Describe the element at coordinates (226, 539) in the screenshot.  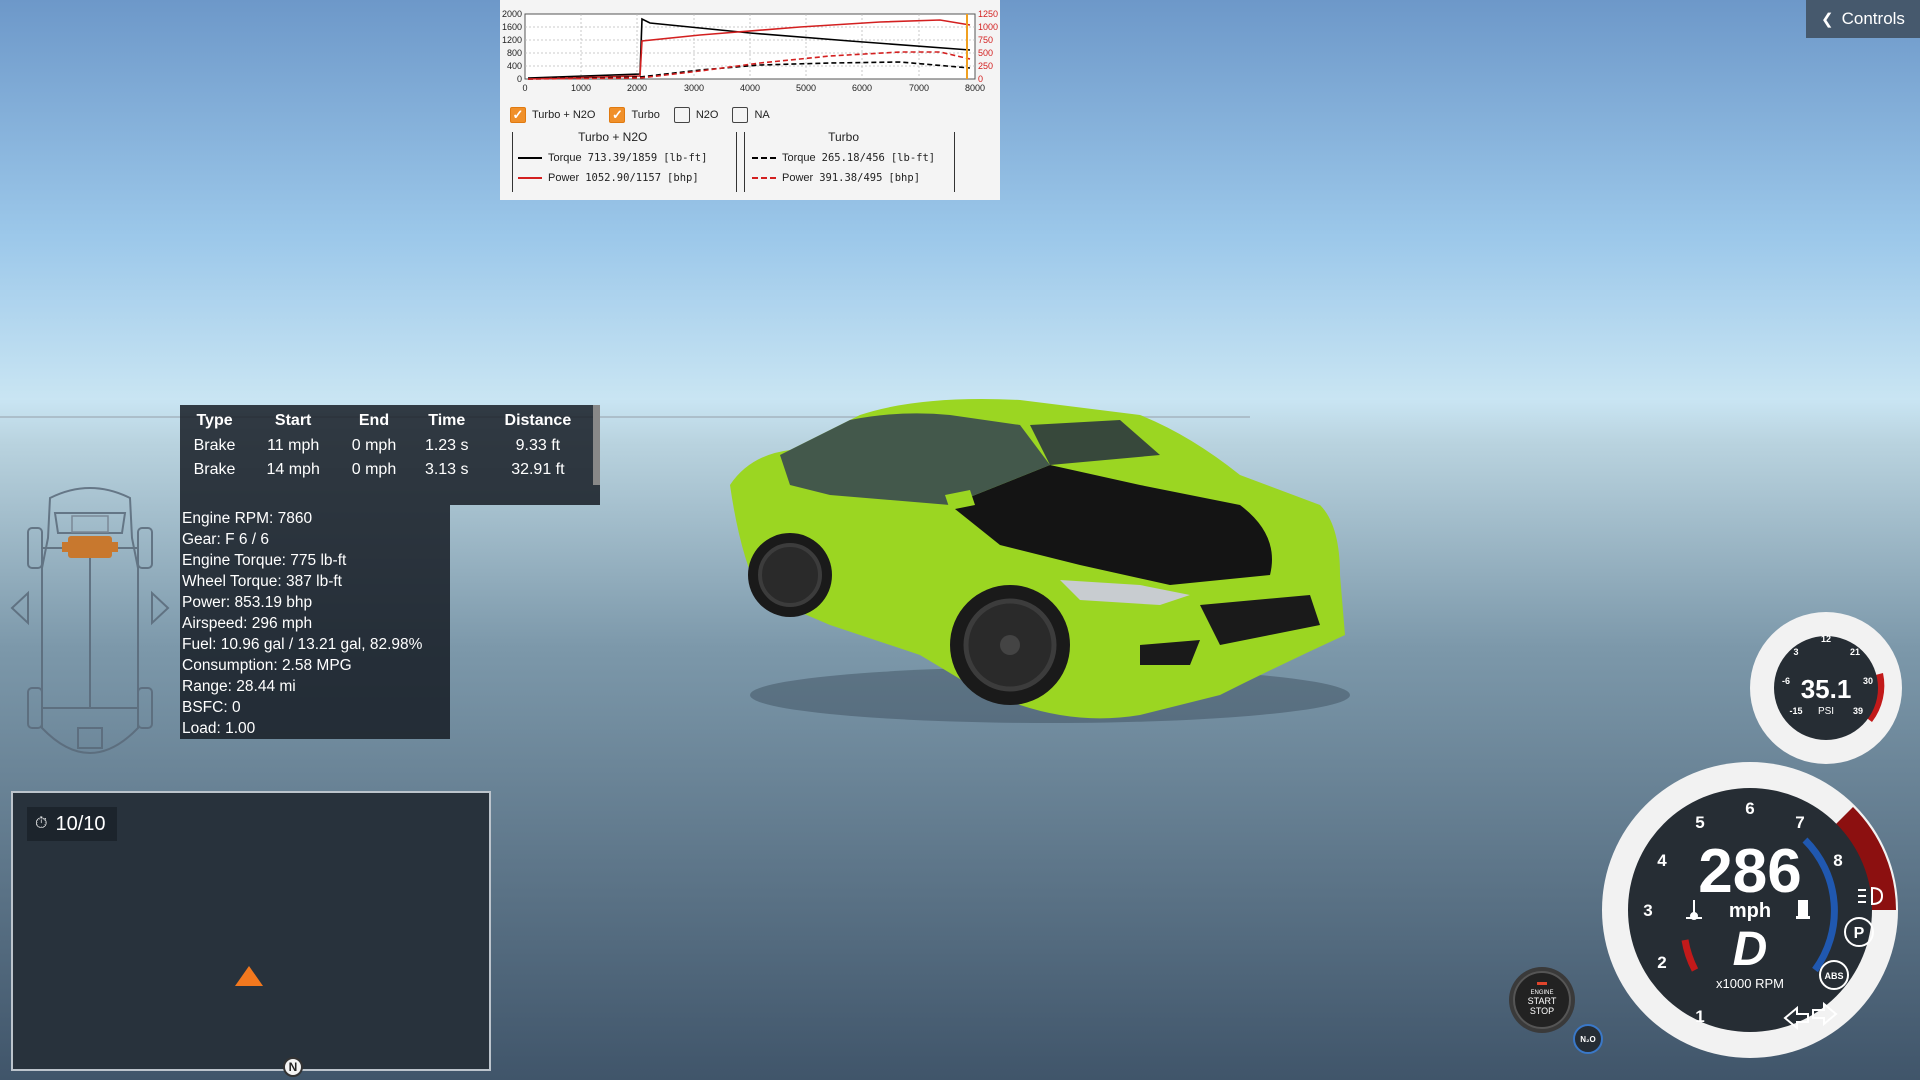
I see `stat-gear: Gear: F 6 / 6` at that location.